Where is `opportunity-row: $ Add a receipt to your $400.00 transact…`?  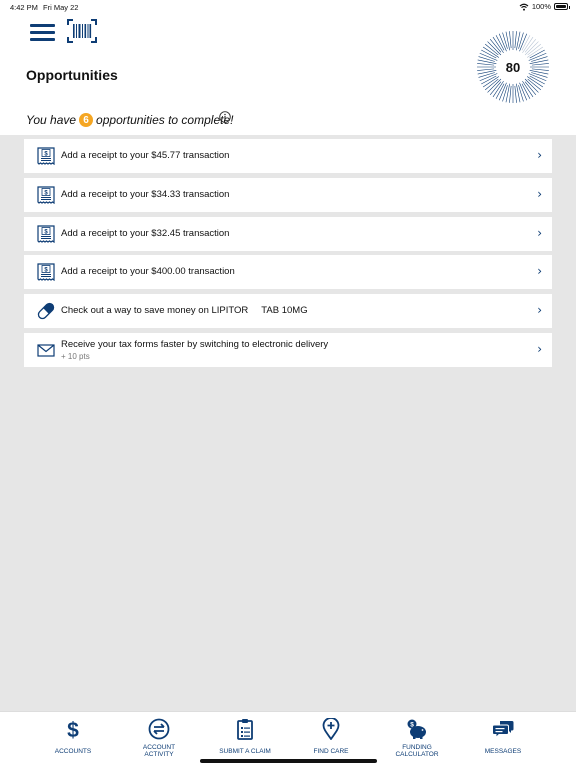 opportunity-row: $ Add a receipt to your $400.00 transact… is located at coordinates (288, 272).